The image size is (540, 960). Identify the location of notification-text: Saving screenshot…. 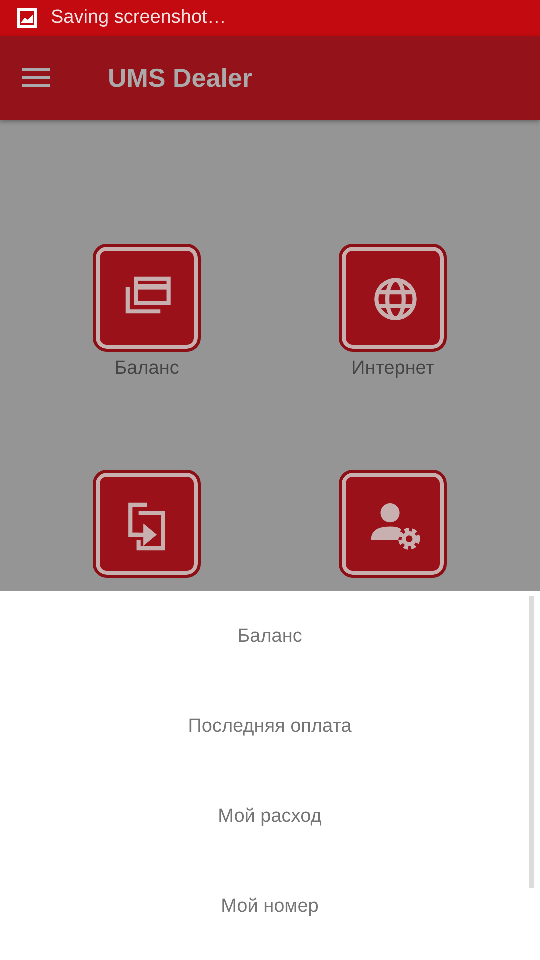
(138, 18).